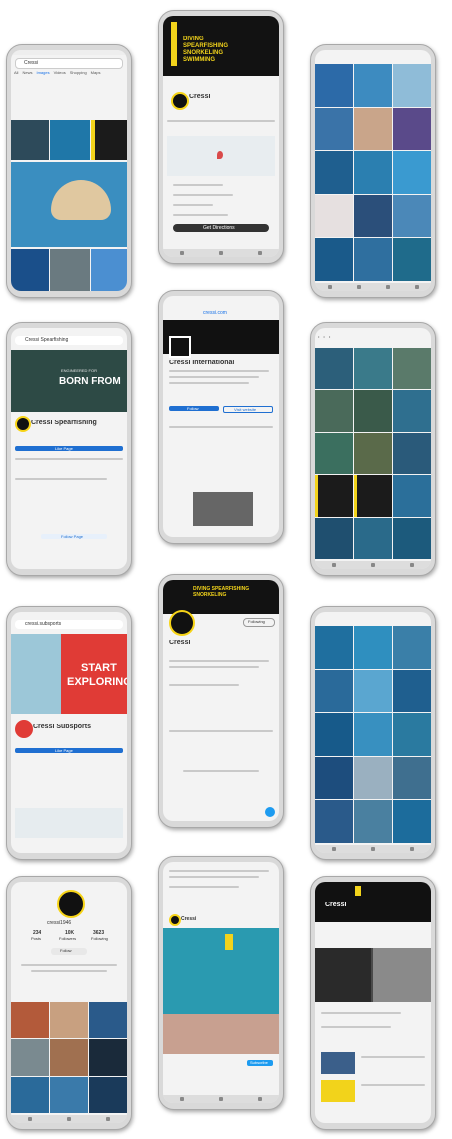 Image resolution: width=452 pixels, height=1139 pixels. Describe the element at coordinates (16, 72) in the screenshot. I see `tab-all: All` at that location.